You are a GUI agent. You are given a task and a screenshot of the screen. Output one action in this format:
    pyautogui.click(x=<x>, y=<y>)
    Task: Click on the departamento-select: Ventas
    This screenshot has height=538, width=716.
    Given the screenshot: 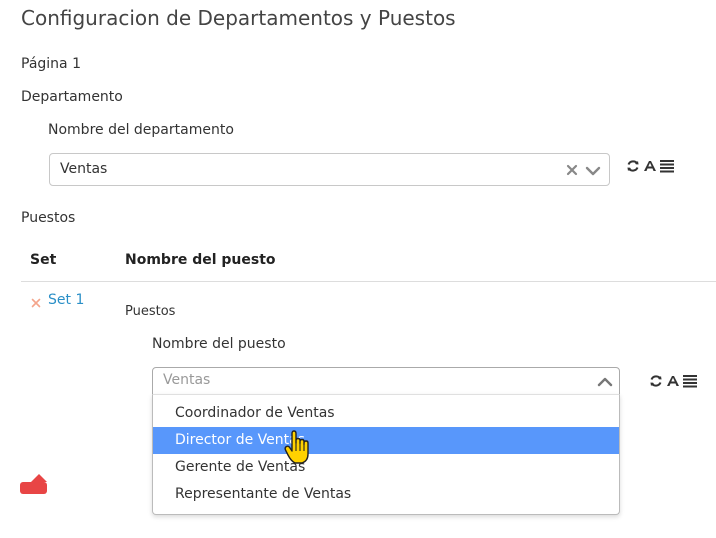 What is the action you would take?
    pyautogui.click(x=329, y=169)
    